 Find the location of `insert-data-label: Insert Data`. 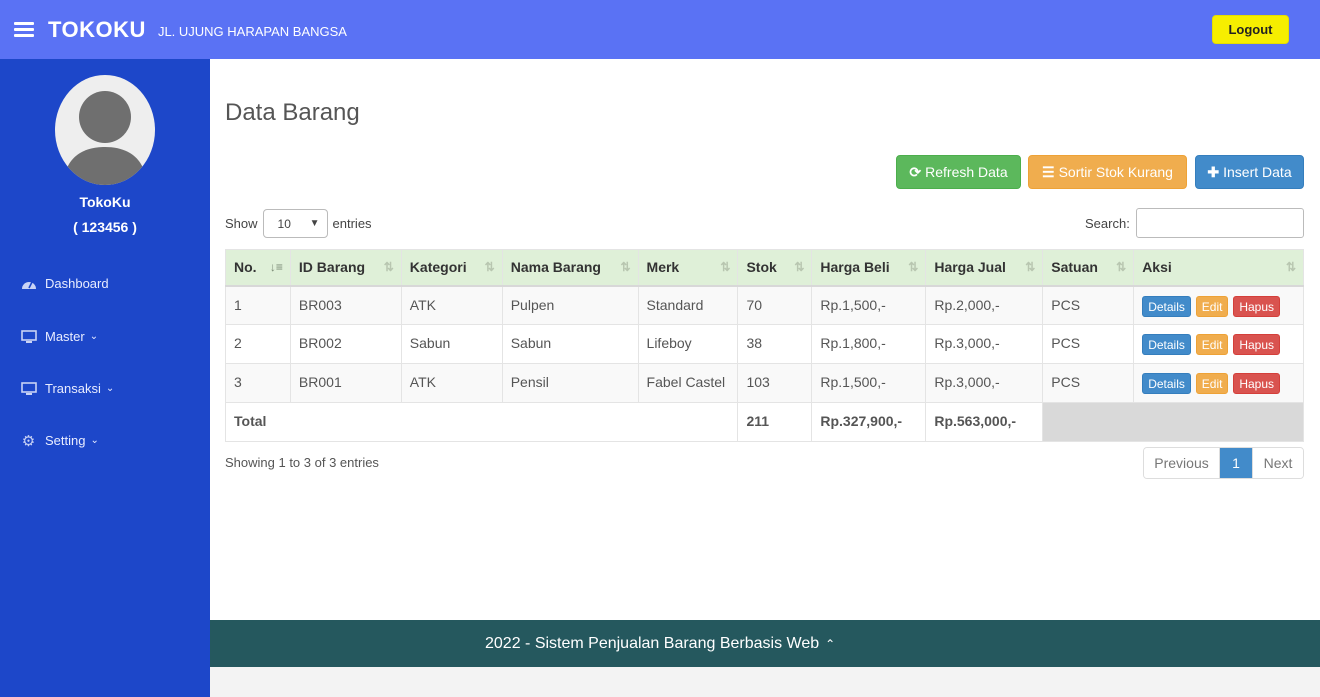

insert-data-label: Insert Data is located at coordinates (1257, 172).